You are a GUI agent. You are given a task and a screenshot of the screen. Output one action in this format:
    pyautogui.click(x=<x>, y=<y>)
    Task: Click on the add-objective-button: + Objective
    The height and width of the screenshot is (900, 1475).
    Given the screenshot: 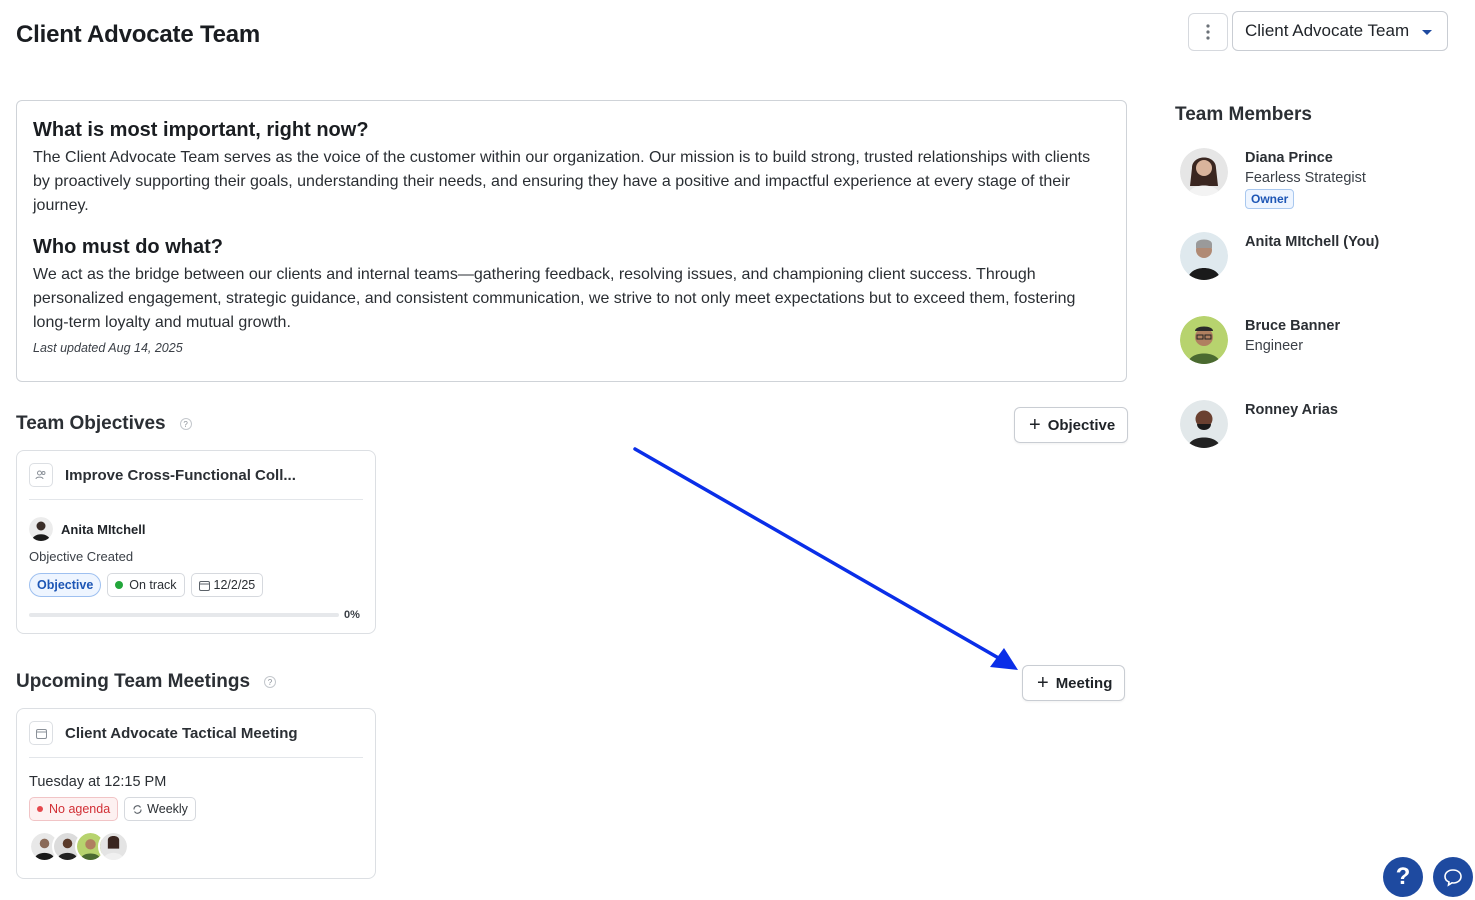 What is the action you would take?
    pyautogui.click(x=1071, y=425)
    